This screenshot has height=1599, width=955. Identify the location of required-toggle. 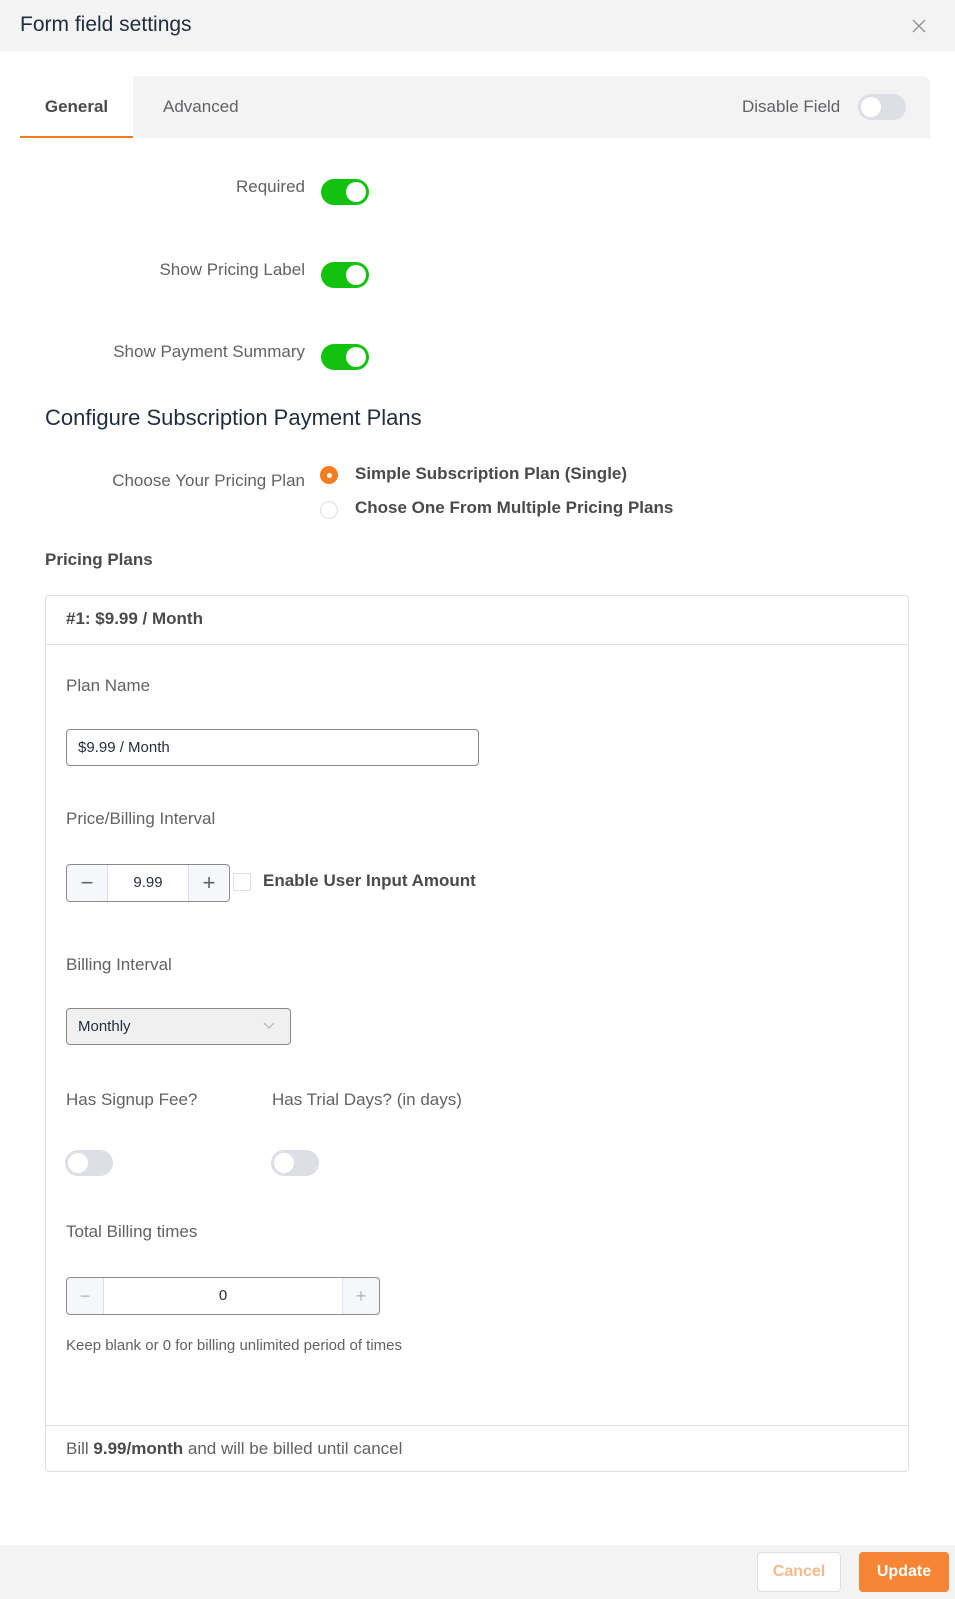
(345, 192).